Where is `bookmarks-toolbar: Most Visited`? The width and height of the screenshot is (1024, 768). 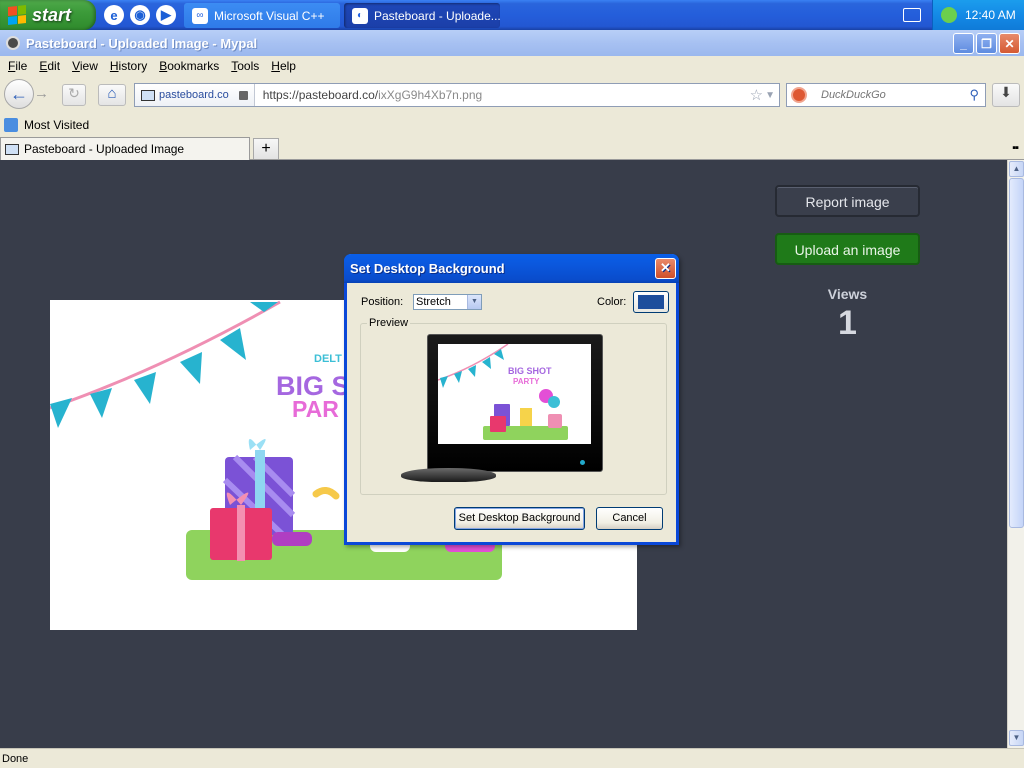 bookmarks-toolbar: Most Visited is located at coordinates (512, 125).